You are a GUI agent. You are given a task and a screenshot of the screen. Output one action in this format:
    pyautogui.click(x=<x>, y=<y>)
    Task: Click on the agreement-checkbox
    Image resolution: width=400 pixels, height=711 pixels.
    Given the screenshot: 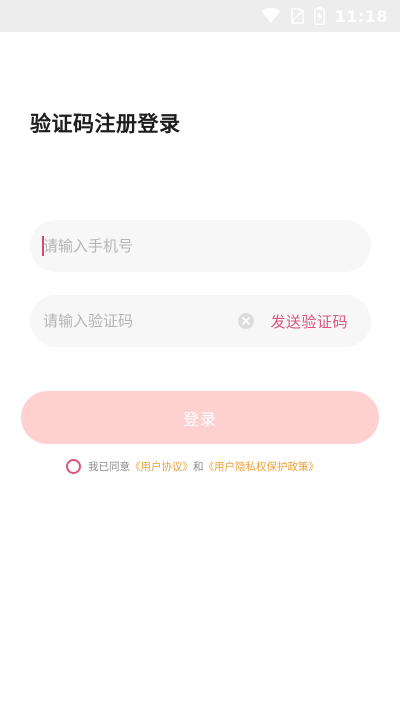 What is the action you would take?
    pyautogui.click(x=73, y=466)
    